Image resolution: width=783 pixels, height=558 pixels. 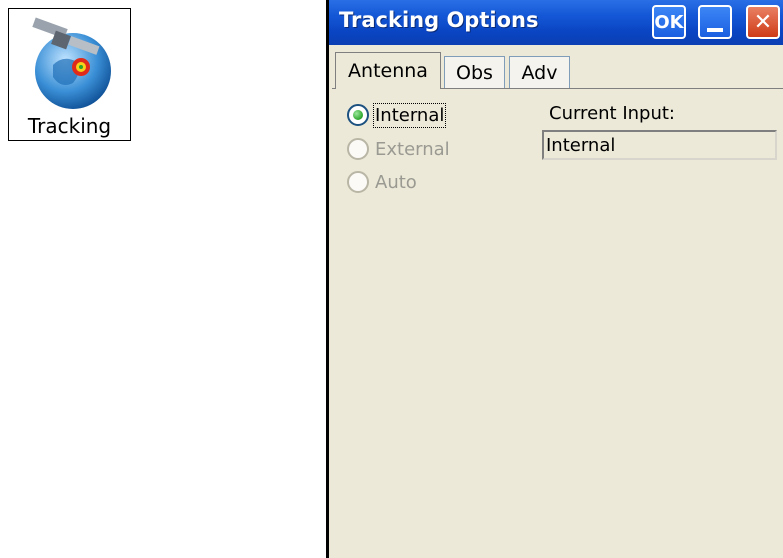 I want to click on title-bar: Tracking Options OK ✕, so click(x=556, y=22).